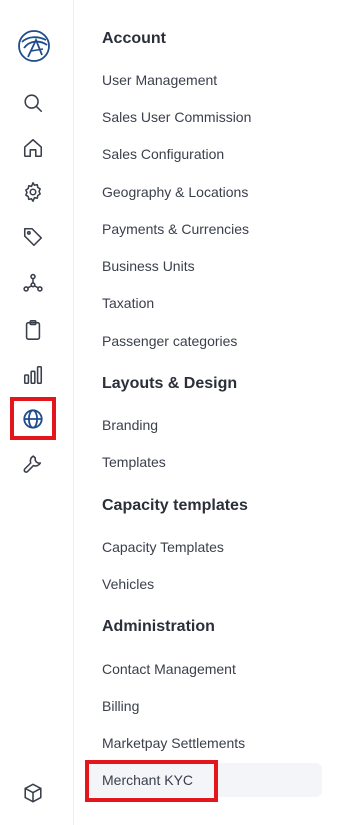  Describe the element at coordinates (159, 80) in the screenshot. I see `menu-item-user-management: User Management` at that location.